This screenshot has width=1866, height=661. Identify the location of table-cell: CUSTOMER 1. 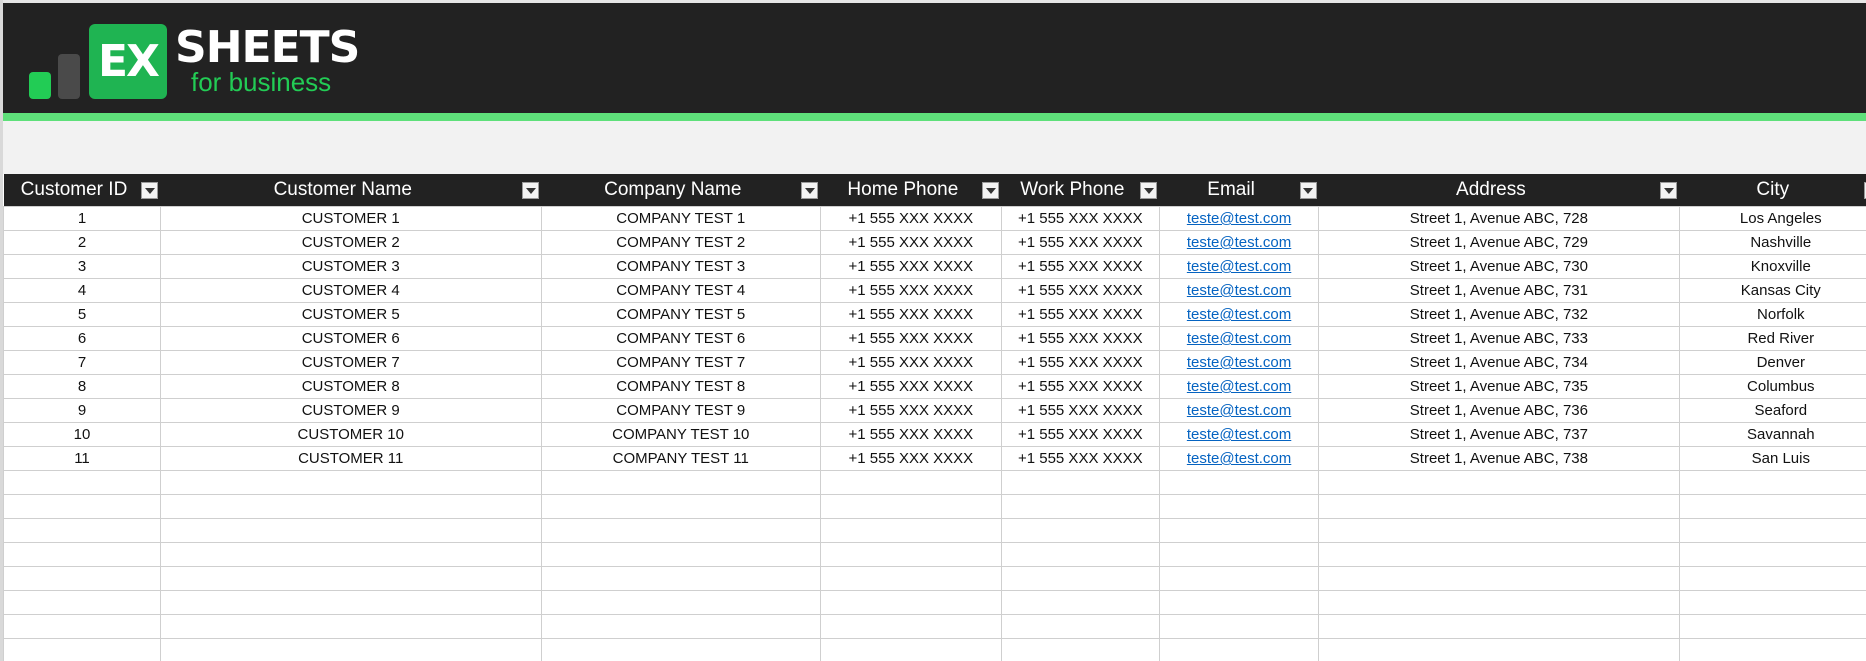
(350, 218).